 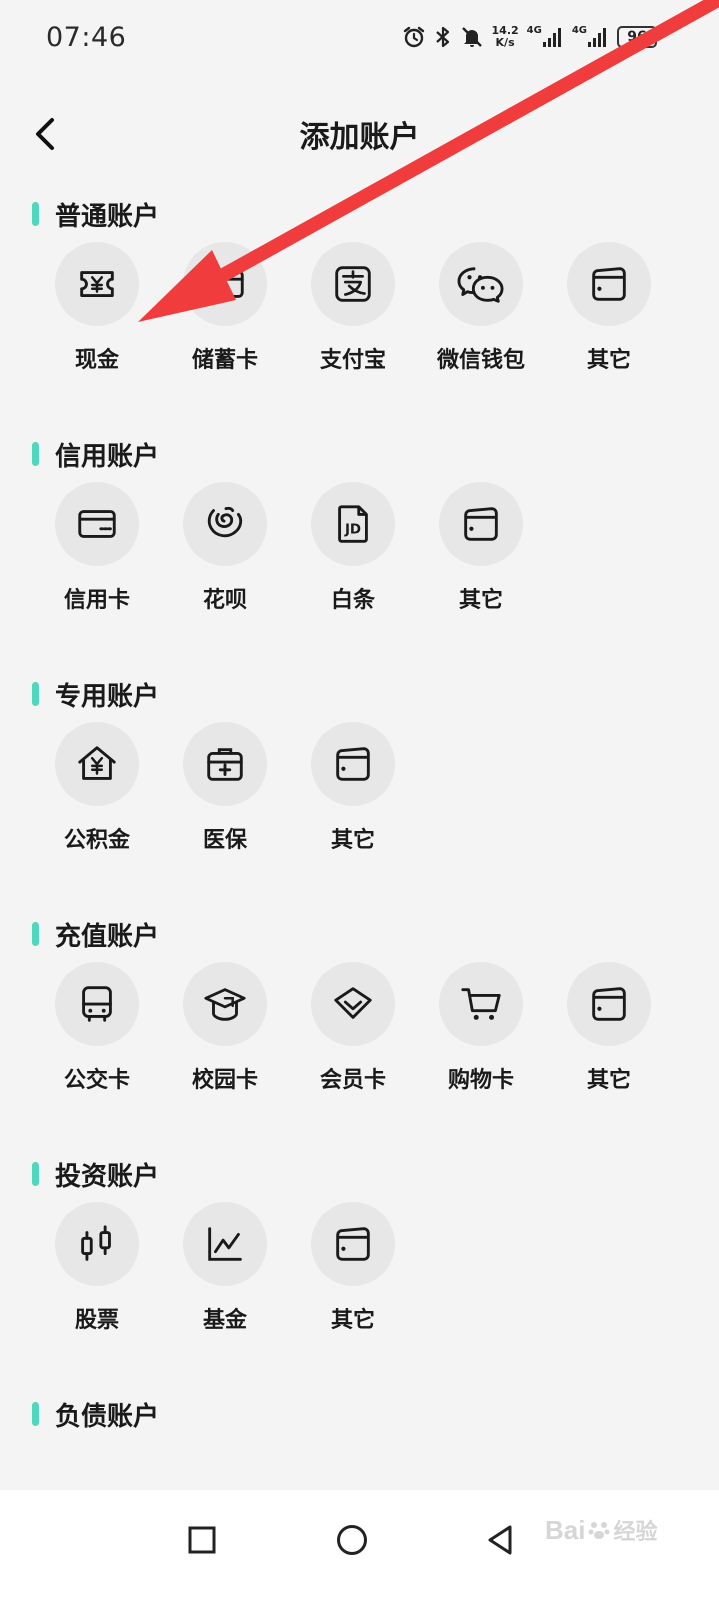 What do you see at coordinates (352, 530) in the screenshot?
I see `svg-text: JD` at bounding box center [352, 530].